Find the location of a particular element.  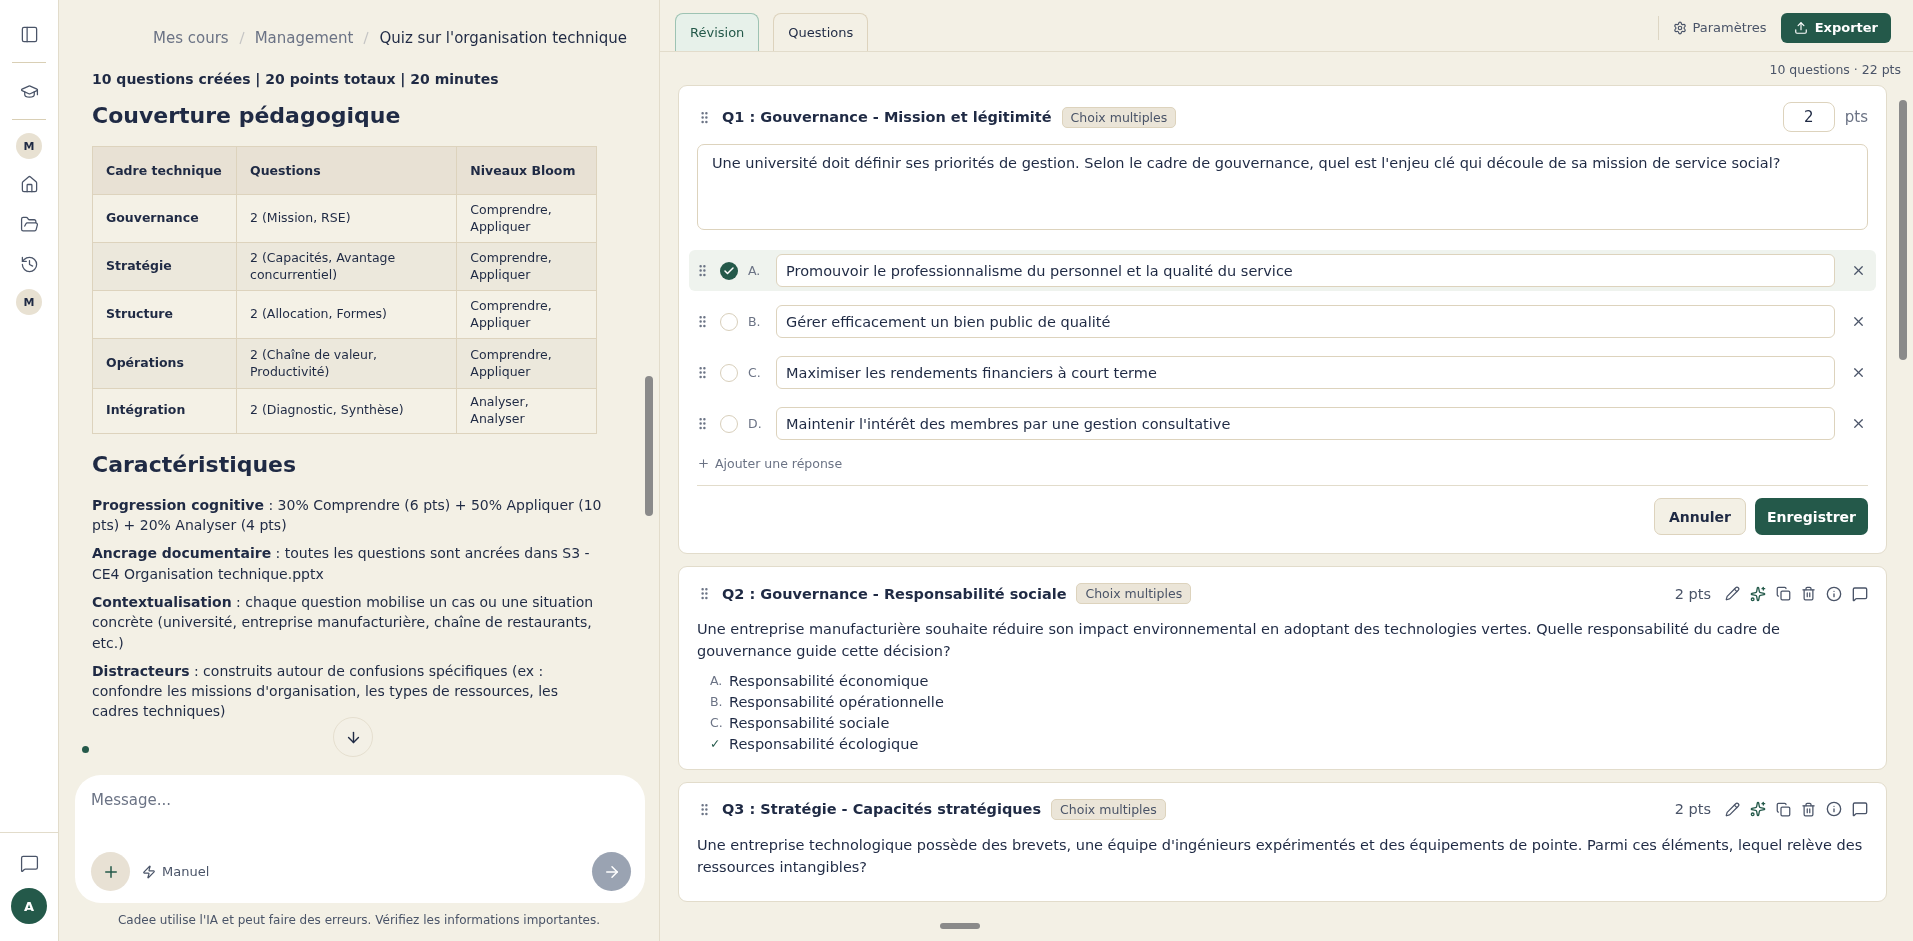

question-title: Q2 : Gouvernance - Responsabilité sociale is located at coordinates (894, 593).